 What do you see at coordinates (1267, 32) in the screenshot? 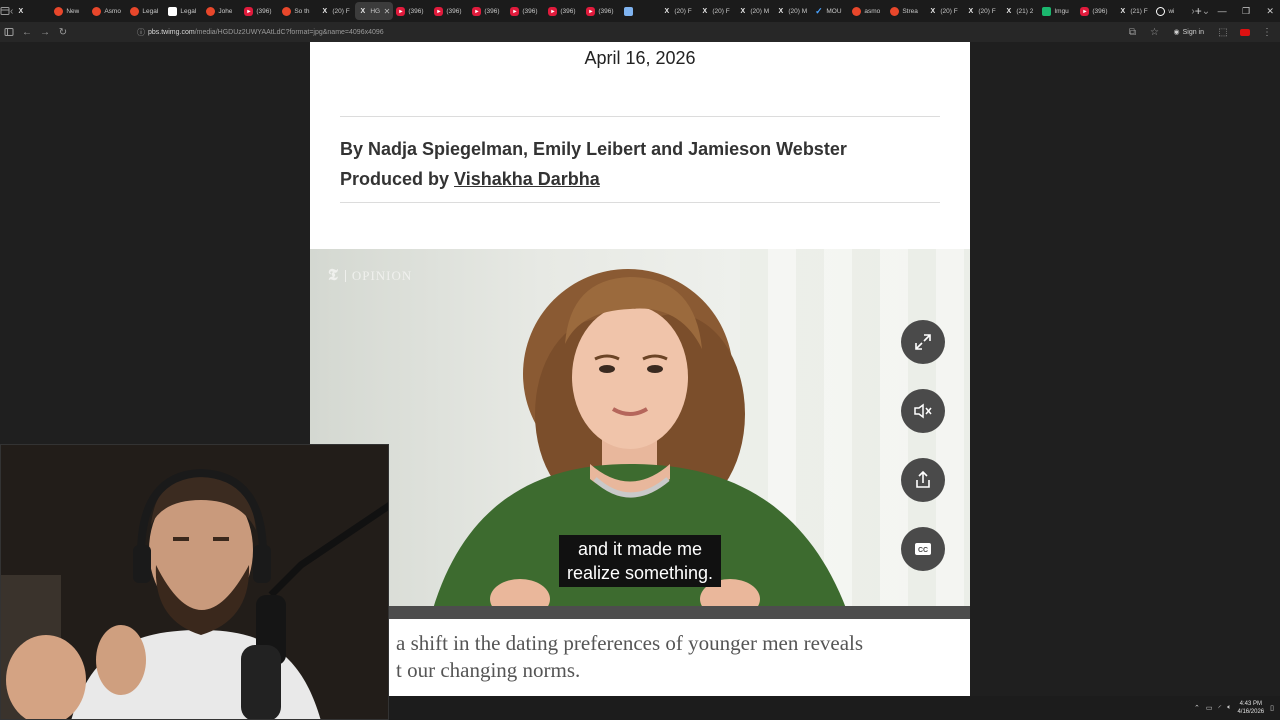
I see `menu-icon: ⋮` at bounding box center [1267, 32].